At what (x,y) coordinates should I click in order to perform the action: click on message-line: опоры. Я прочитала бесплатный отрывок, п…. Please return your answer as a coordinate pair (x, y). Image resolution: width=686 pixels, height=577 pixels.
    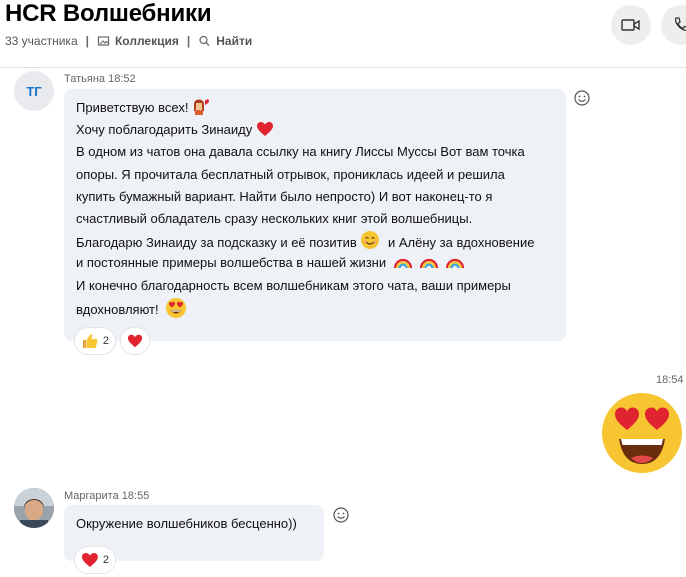
    Looking at the image, I should click on (290, 174).